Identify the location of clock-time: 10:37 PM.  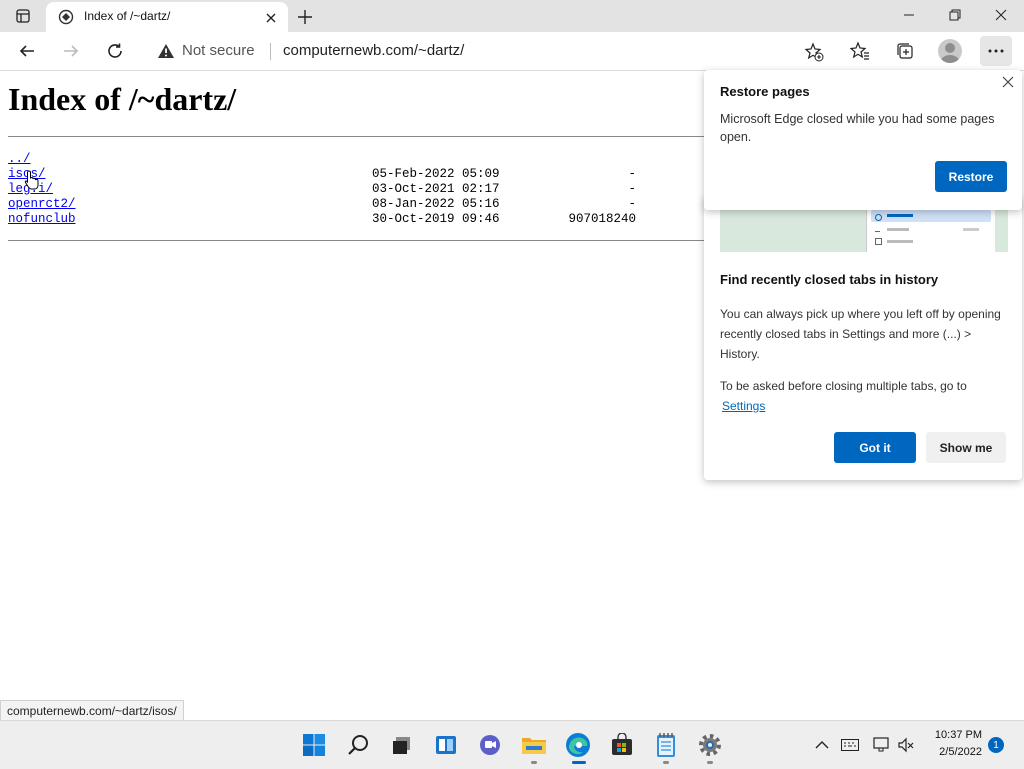
(954, 735).